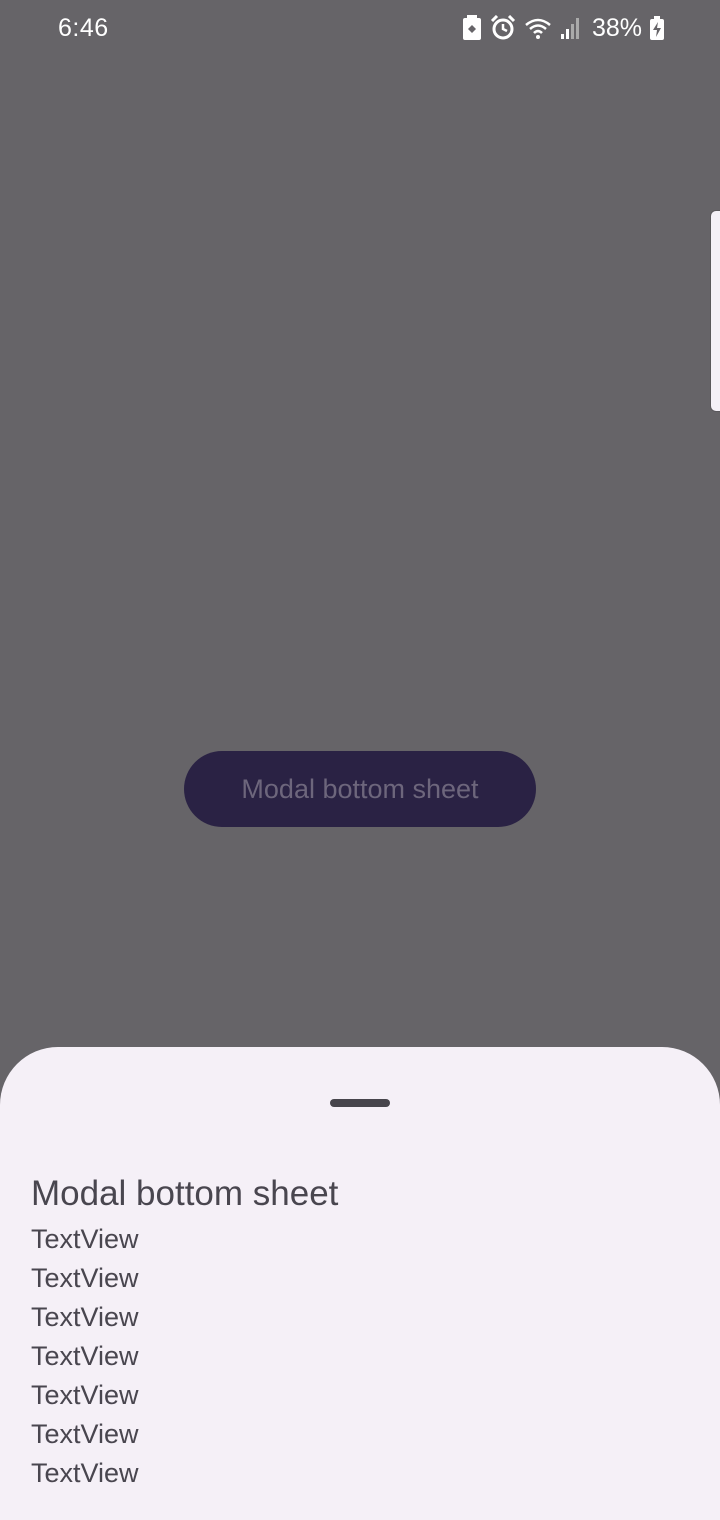 The height and width of the screenshot is (1520, 720). What do you see at coordinates (616, 27) in the screenshot?
I see `battery-percentage: 38%` at bounding box center [616, 27].